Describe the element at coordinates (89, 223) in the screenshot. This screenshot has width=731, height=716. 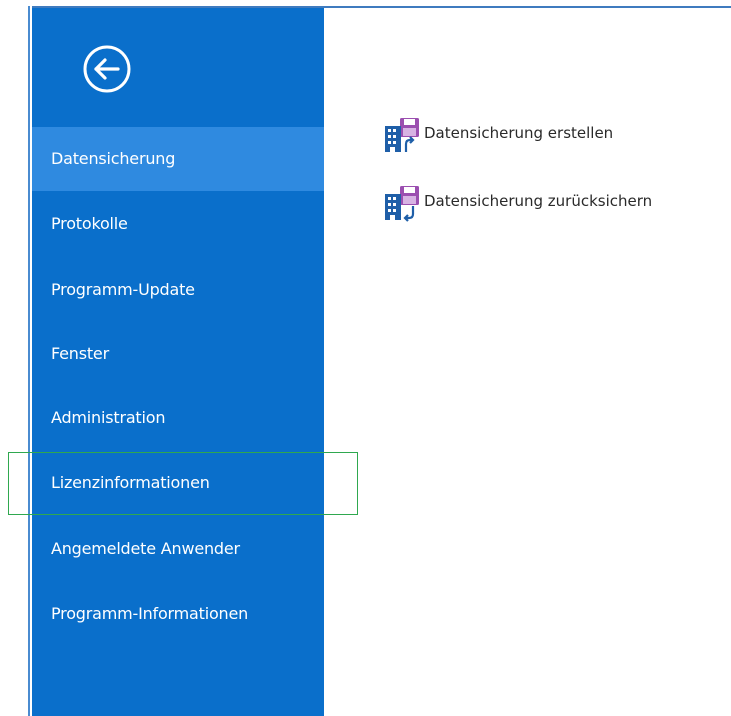
I see `sidebar-item-label: Protokolle` at that location.